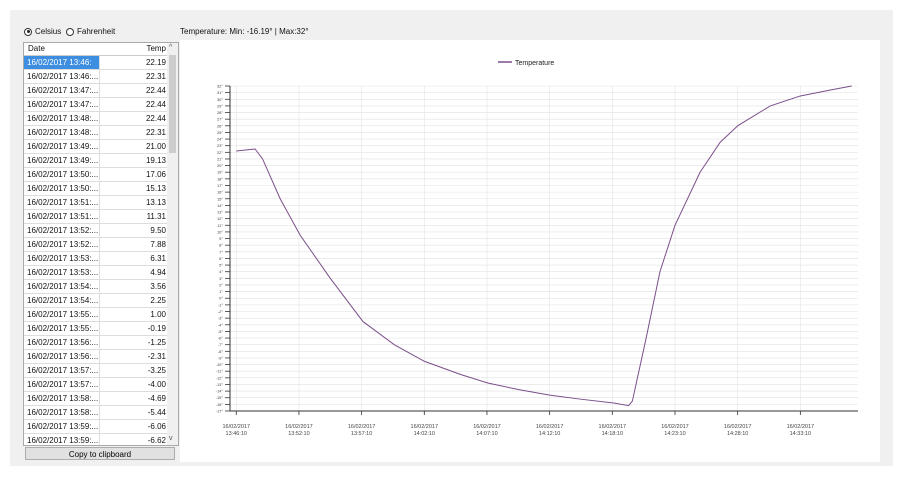 Image resolution: width=905 pixels, height=478 pixels. What do you see at coordinates (101, 217) in the screenshot?
I see `table-row: 16/02/2017 13:51:... 11.31` at bounding box center [101, 217].